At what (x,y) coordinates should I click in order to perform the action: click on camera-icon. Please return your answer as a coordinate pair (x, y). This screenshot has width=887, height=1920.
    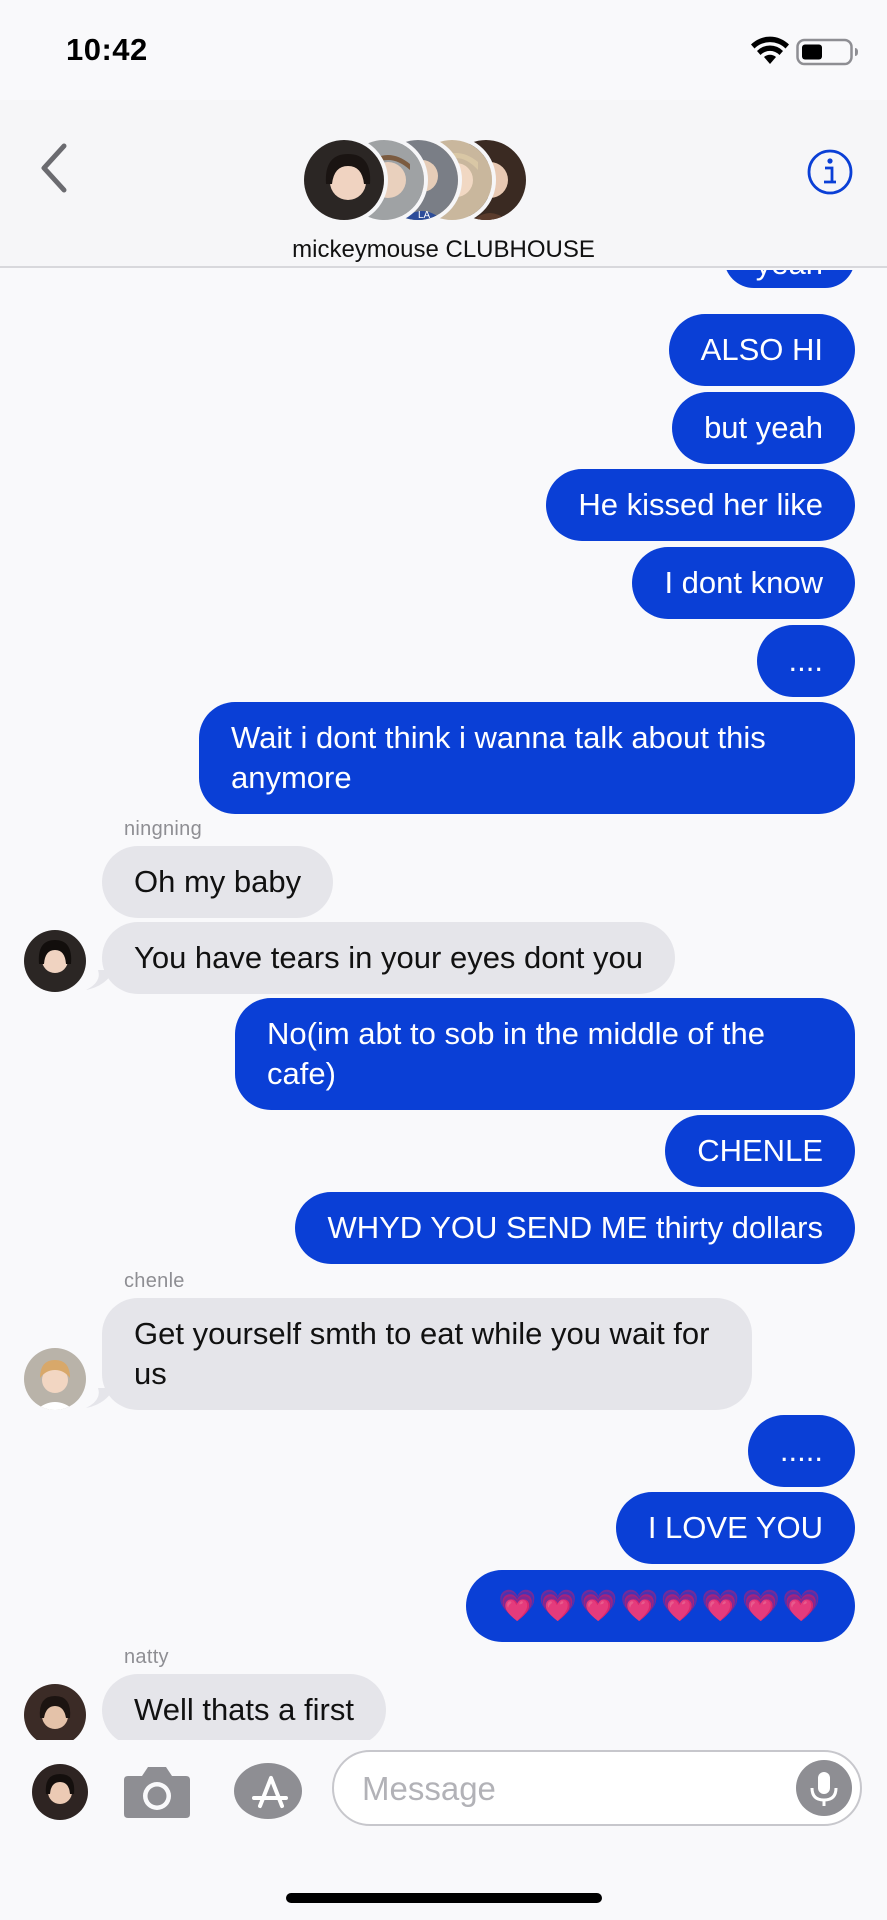
    Looking at the image, I should click on (157, 1791).